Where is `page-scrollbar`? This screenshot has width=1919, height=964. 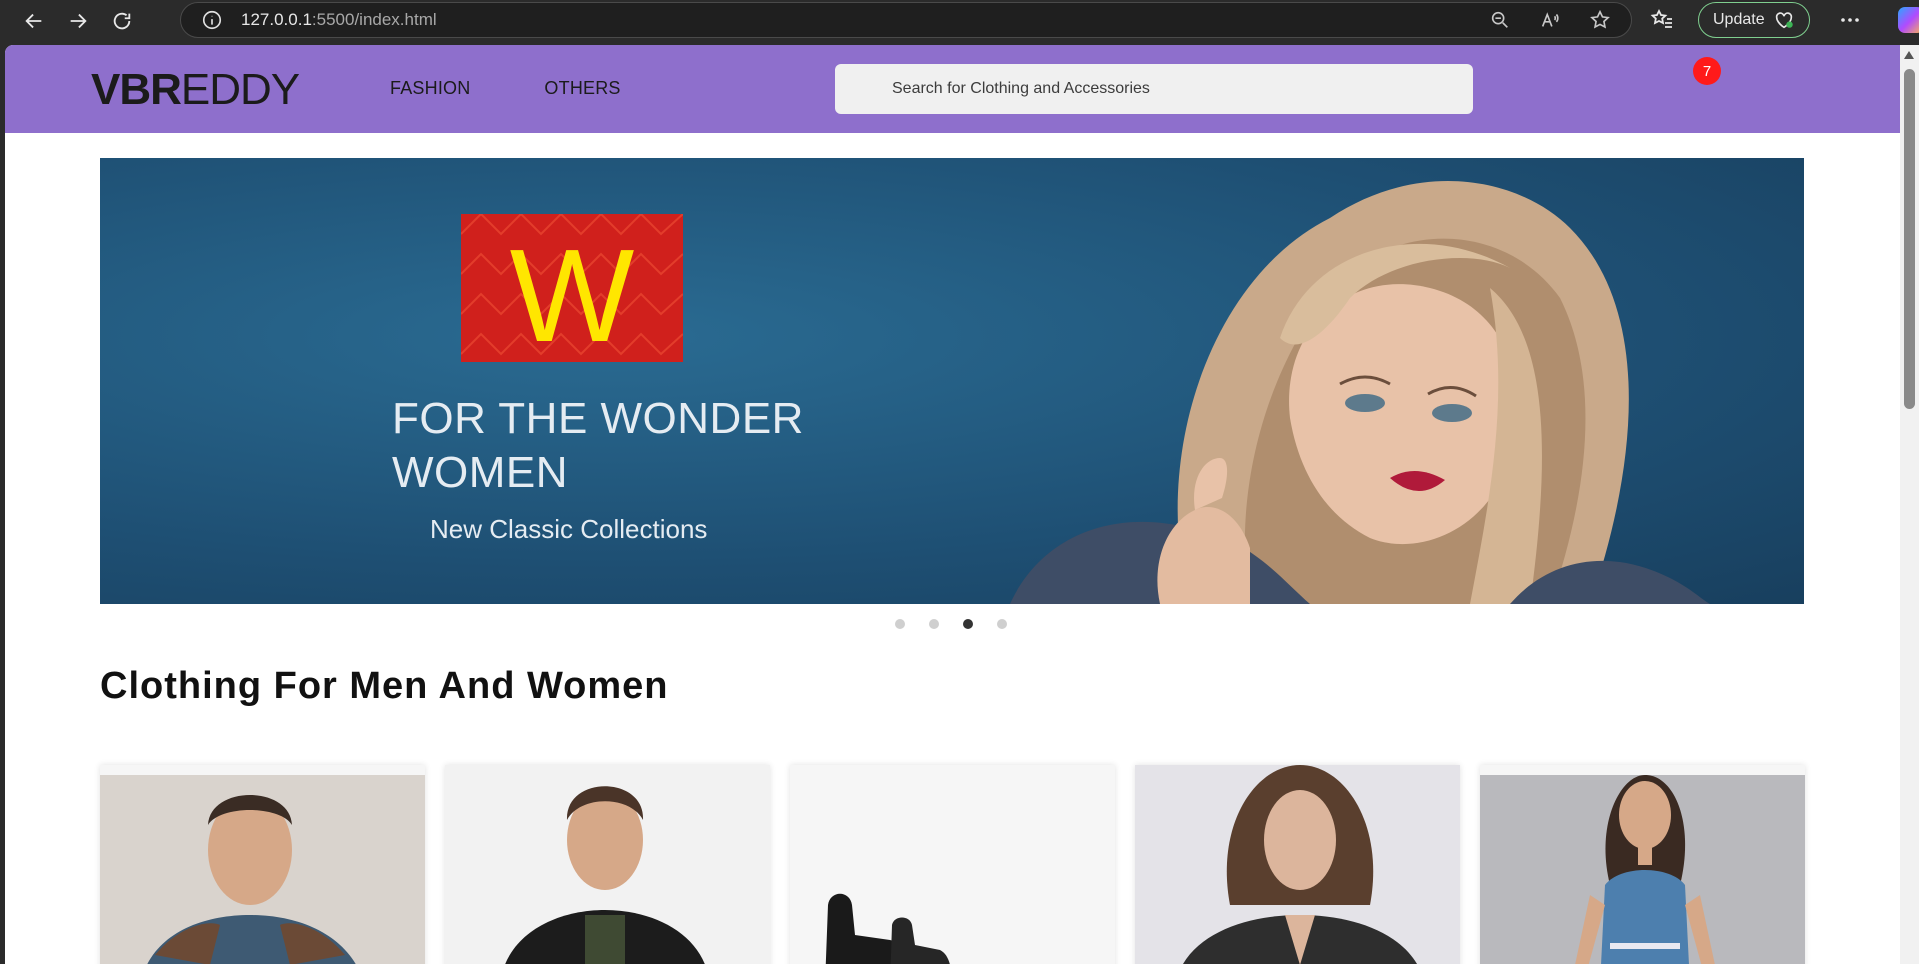
page-scrollbar is located at coordinates (1909, 504).